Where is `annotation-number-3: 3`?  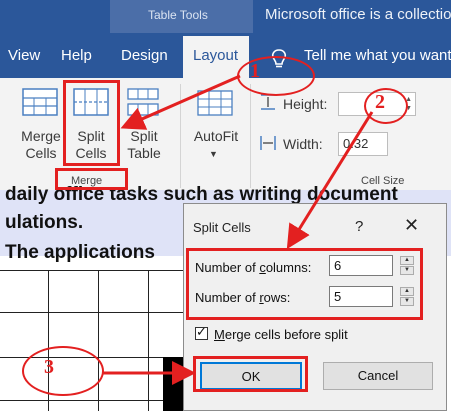 annotation-number-3: 3 is located at coordinates (49, 367).